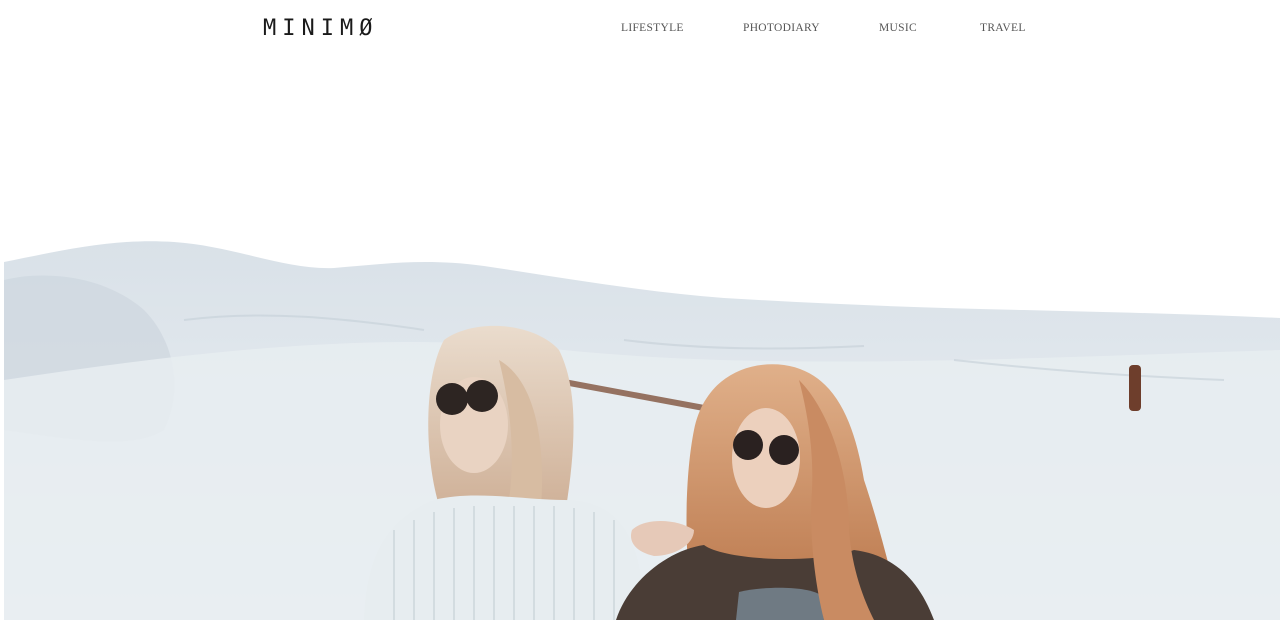 The height and width of the screenshot is (620, 1280). Describe the element at coordinates (898, 28) in the screenshot. I see `nav-item-music: MUSIC` at that location.